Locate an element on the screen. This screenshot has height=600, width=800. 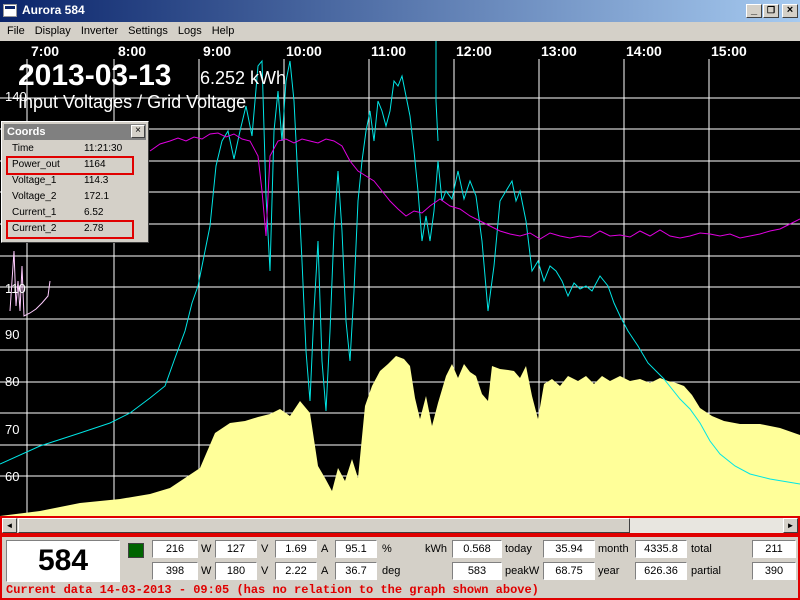
status-indicator is located at coordinates (136, 550).